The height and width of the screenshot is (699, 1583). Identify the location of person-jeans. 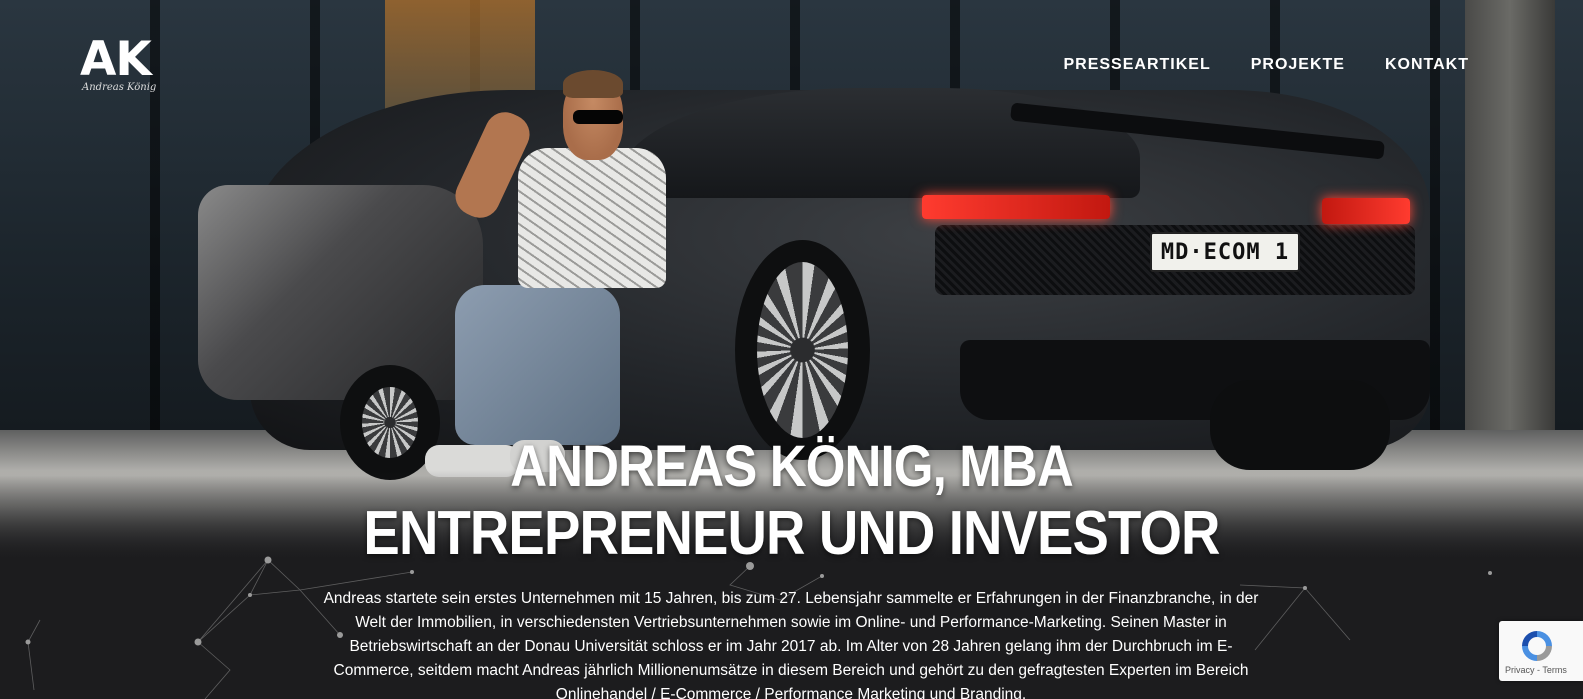
(537, 365).